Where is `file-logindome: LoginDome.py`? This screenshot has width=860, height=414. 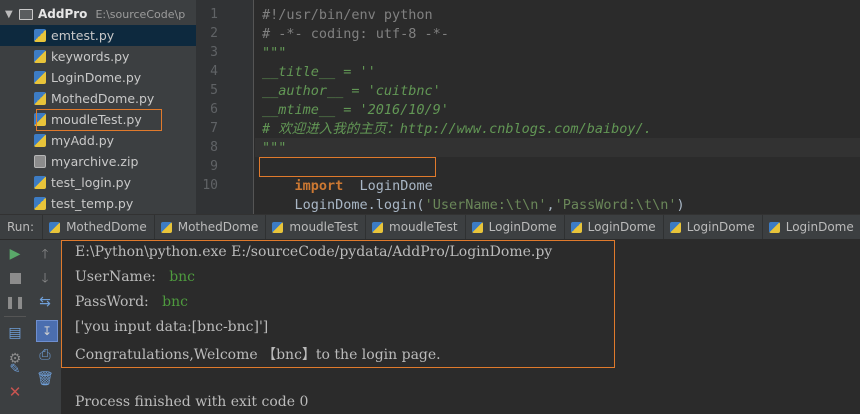 file-logindome: LoginDome.py is located at coordinates (98, 77).